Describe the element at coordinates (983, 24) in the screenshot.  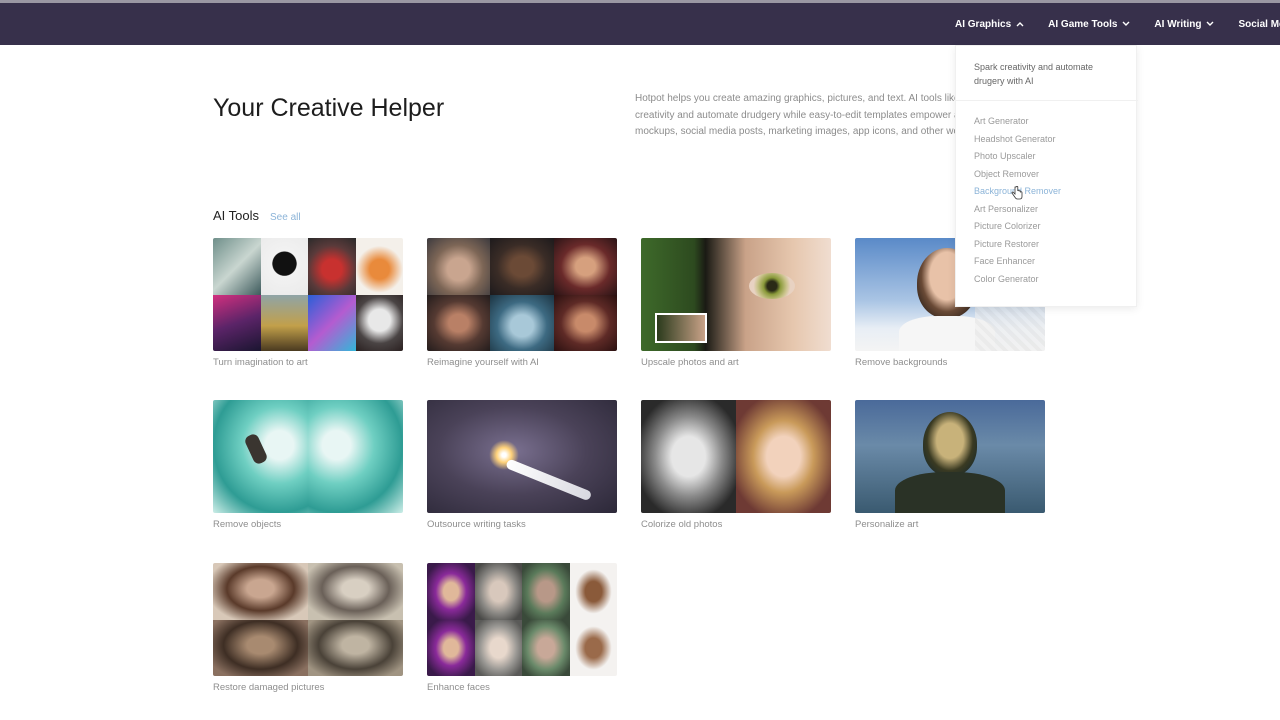
I see `nav-ai-graphics-label: AI Graphics` at that location.